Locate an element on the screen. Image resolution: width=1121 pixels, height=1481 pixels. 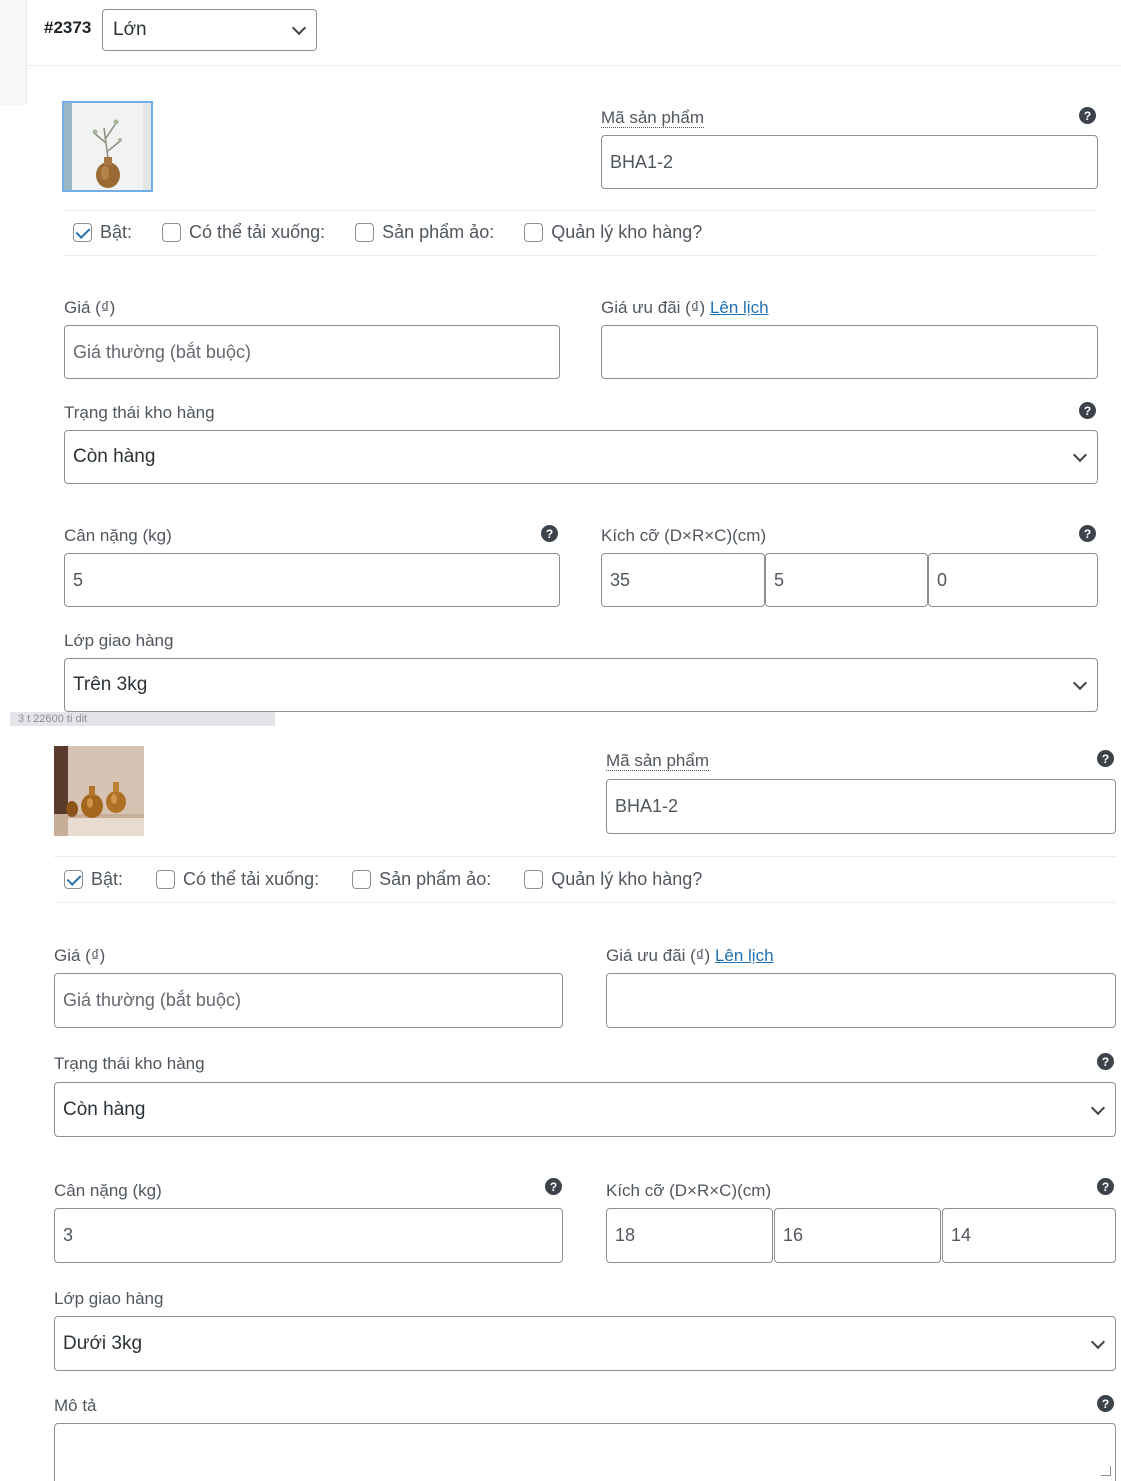
variation-id: #2373 is located at coordinates (68, 27).